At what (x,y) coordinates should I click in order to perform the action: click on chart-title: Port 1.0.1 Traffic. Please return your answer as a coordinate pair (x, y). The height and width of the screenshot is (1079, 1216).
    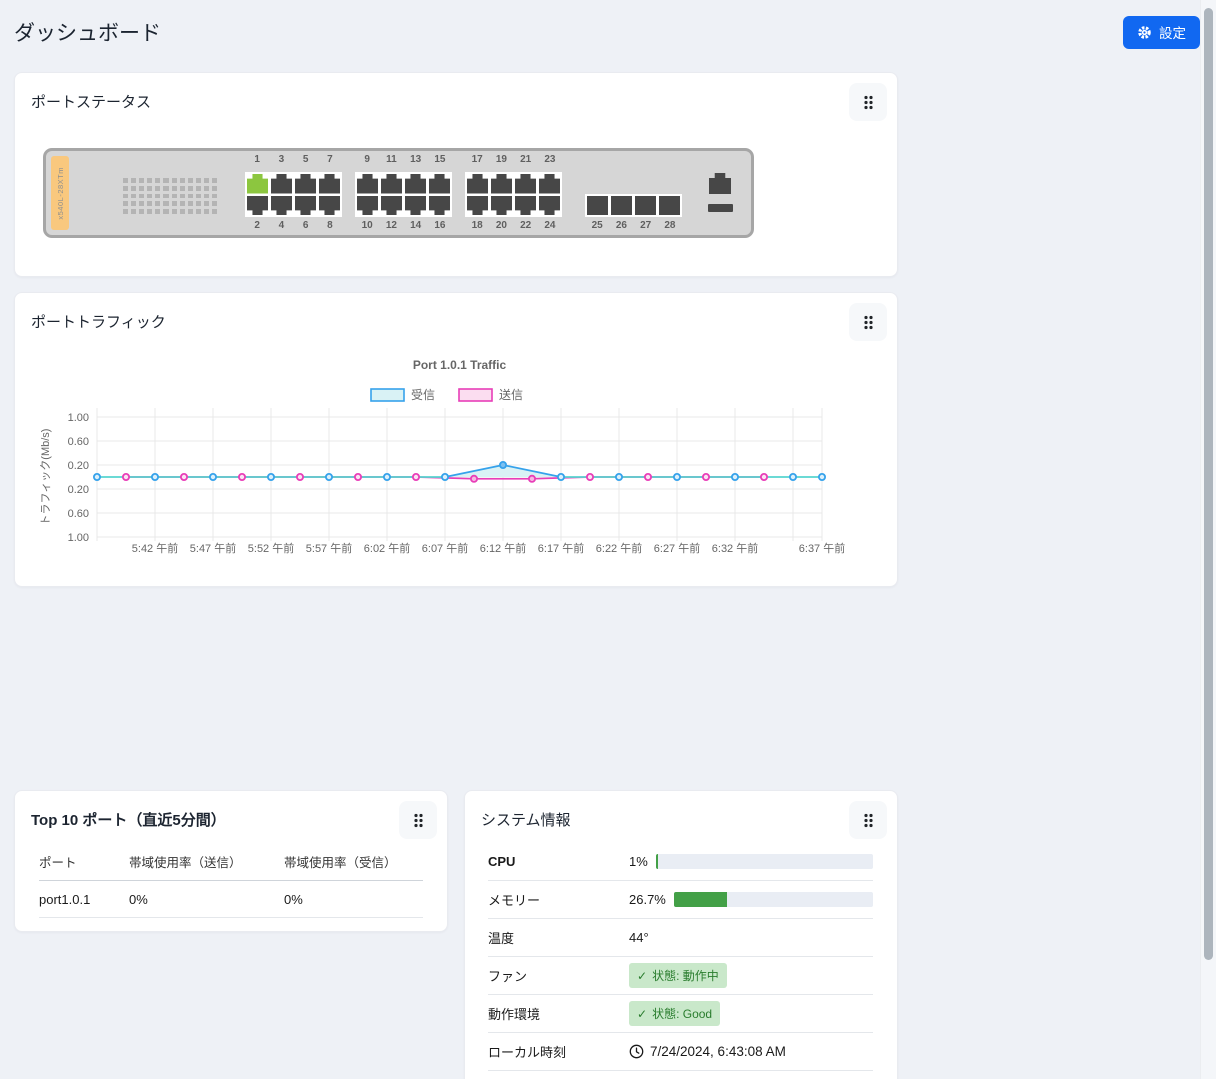
    Looking at the image, I should click on (460, 365).